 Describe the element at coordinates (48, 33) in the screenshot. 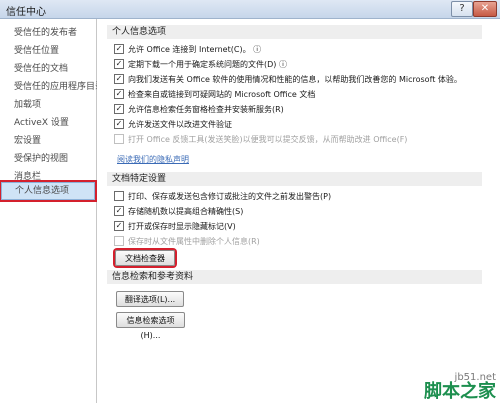

I see `sidebar-item-trusted-publishers: 受信任的发布者` at that location.